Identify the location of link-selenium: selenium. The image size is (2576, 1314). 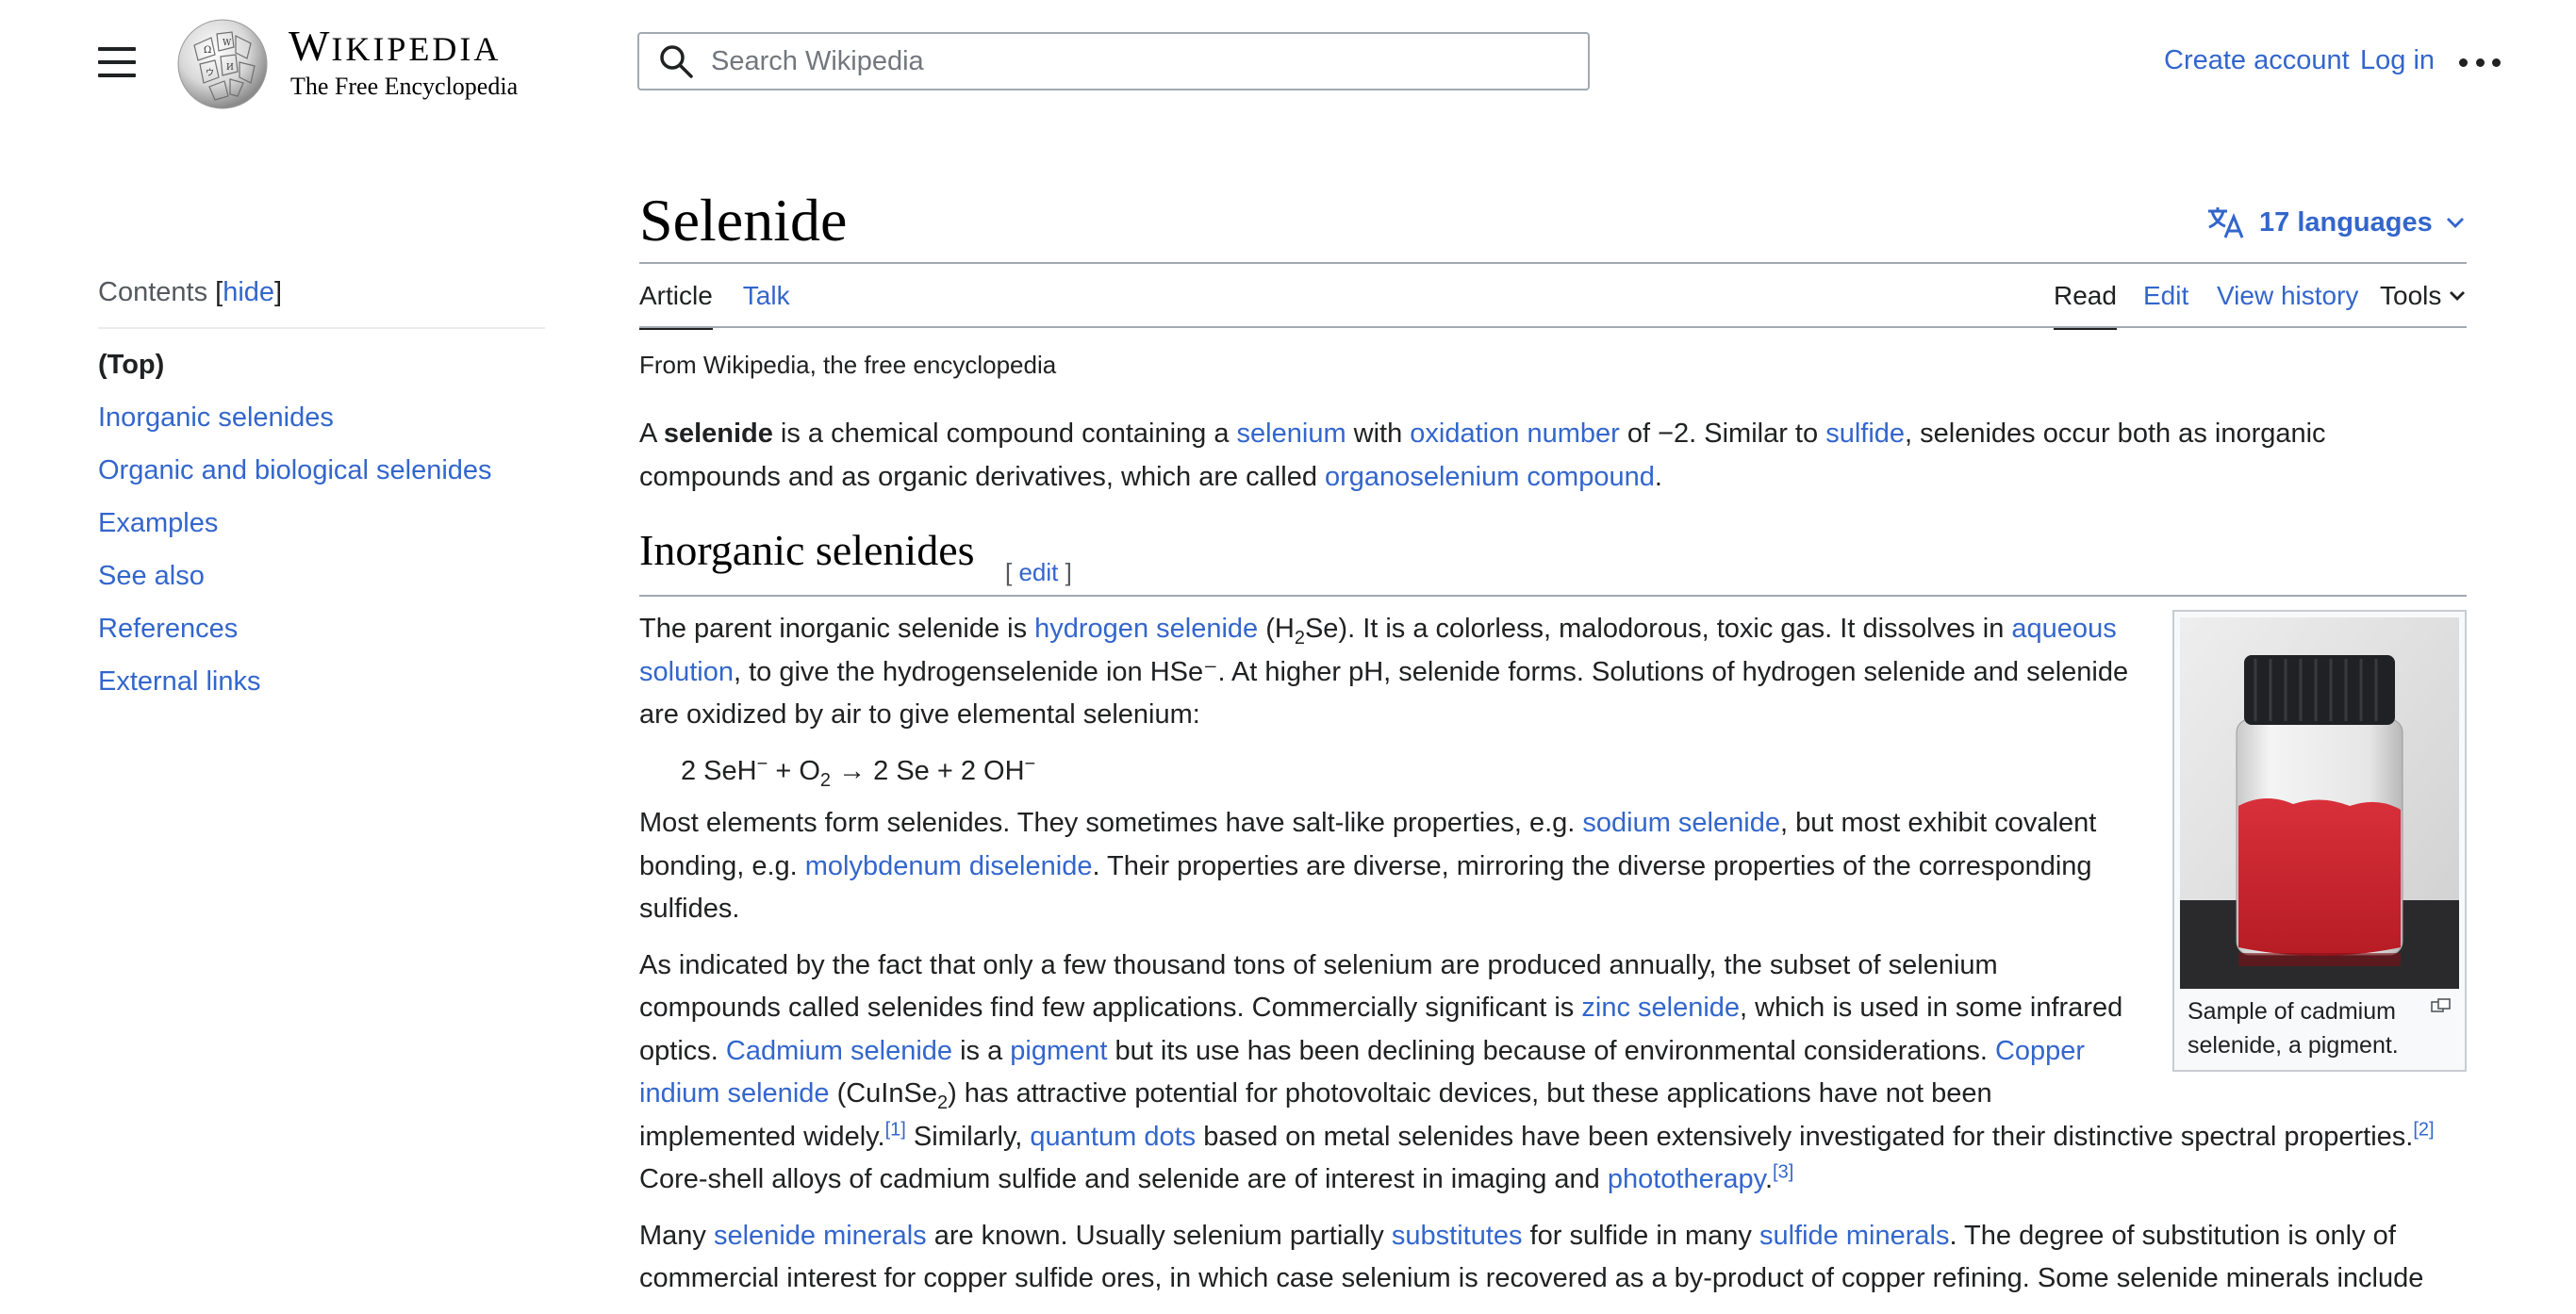
(1291, 434).